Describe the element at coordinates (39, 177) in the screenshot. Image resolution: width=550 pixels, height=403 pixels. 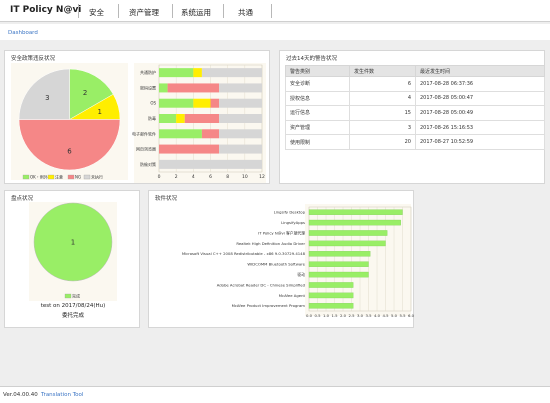
I see `legend-label: OK・例外` at that location.